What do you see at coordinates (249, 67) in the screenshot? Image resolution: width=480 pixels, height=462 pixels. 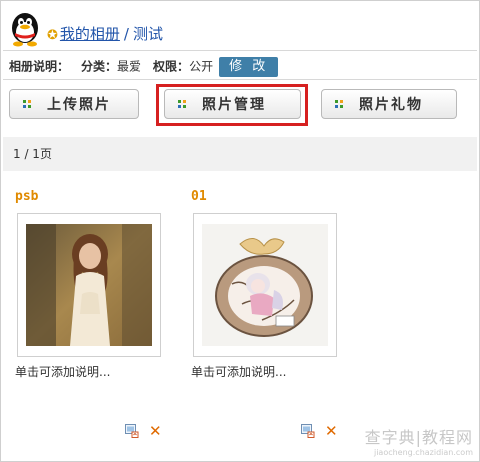 I see `edit-button: 修 改` at bounding box center [249, 67].